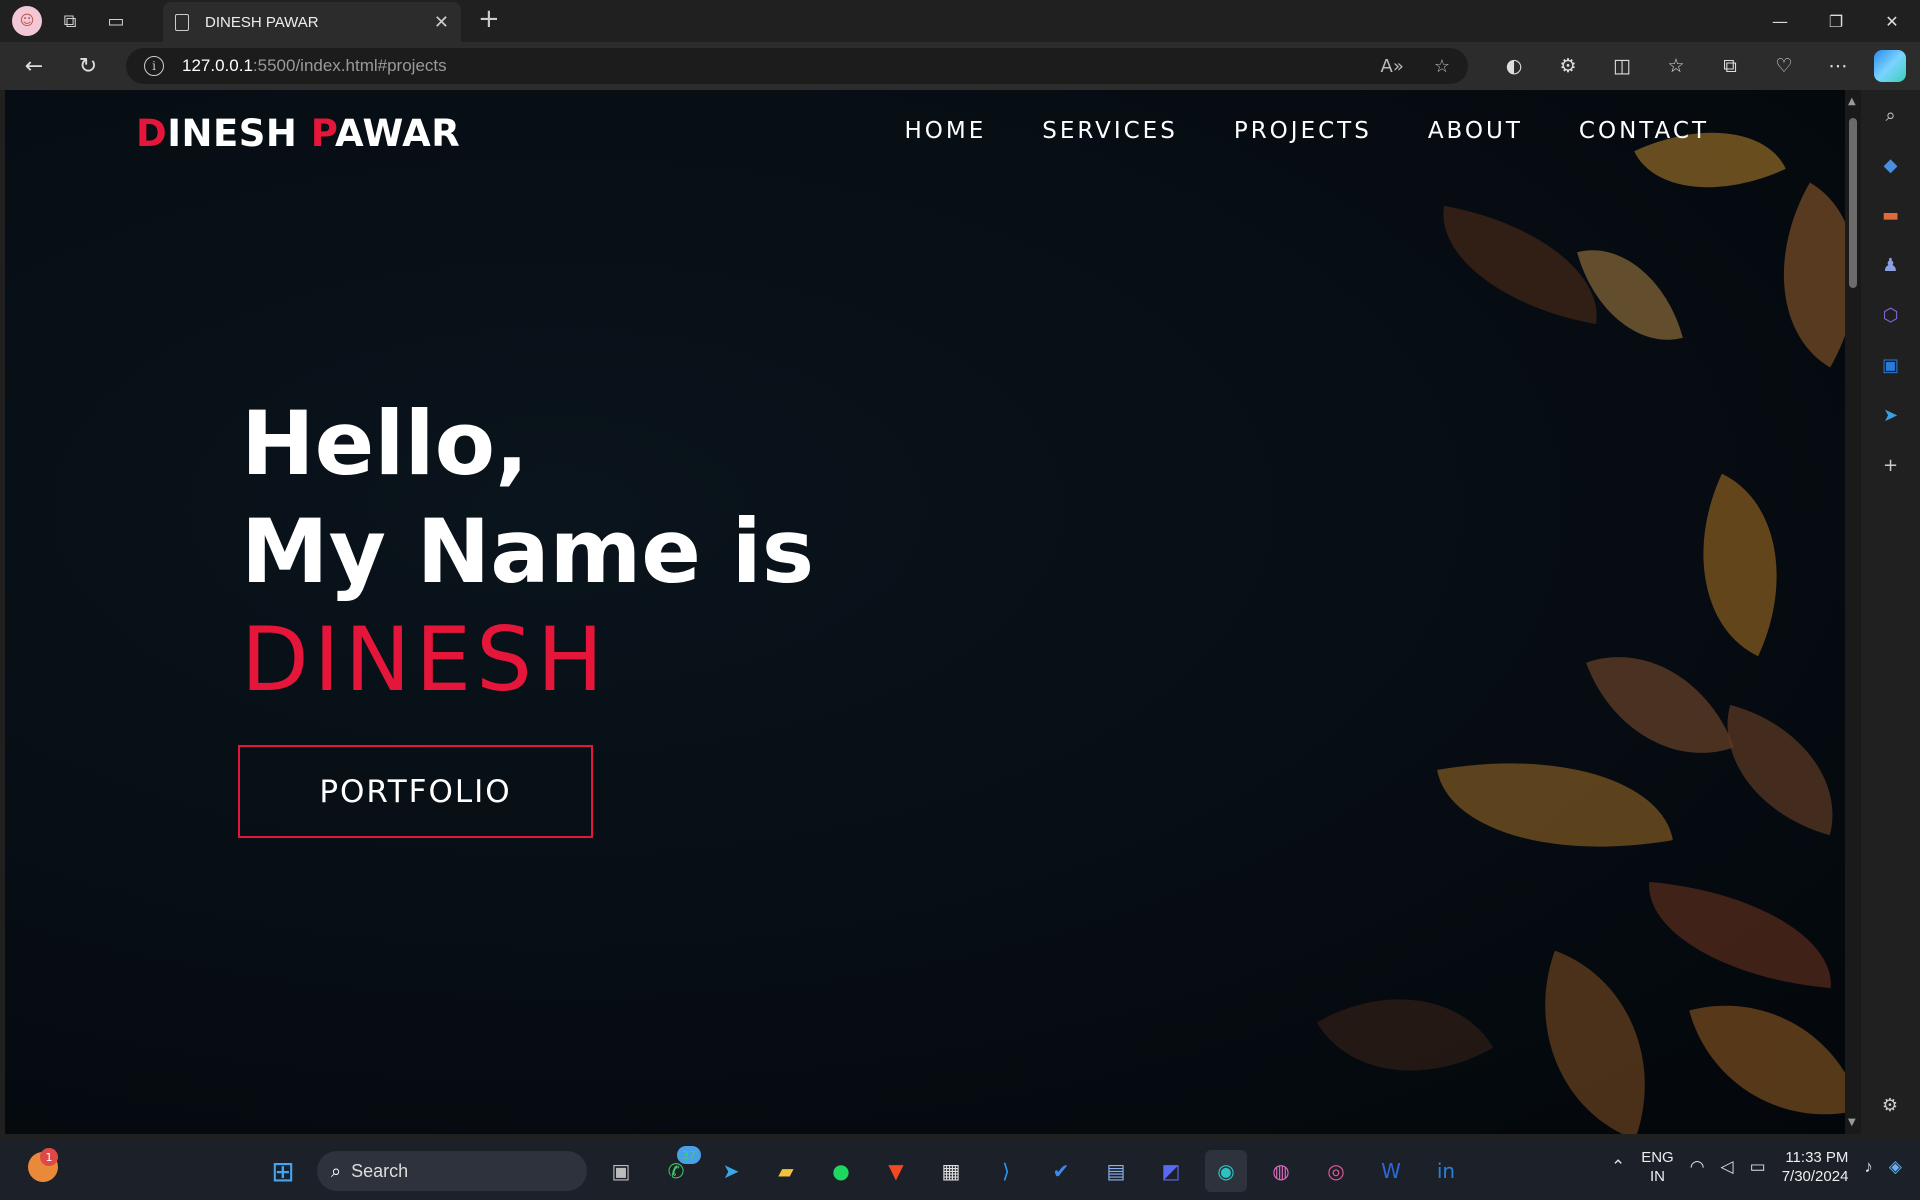 This screenshot has height=1200, width=1920. I want to click on clock-time: 11:33 PM, so click(1817, 1157).